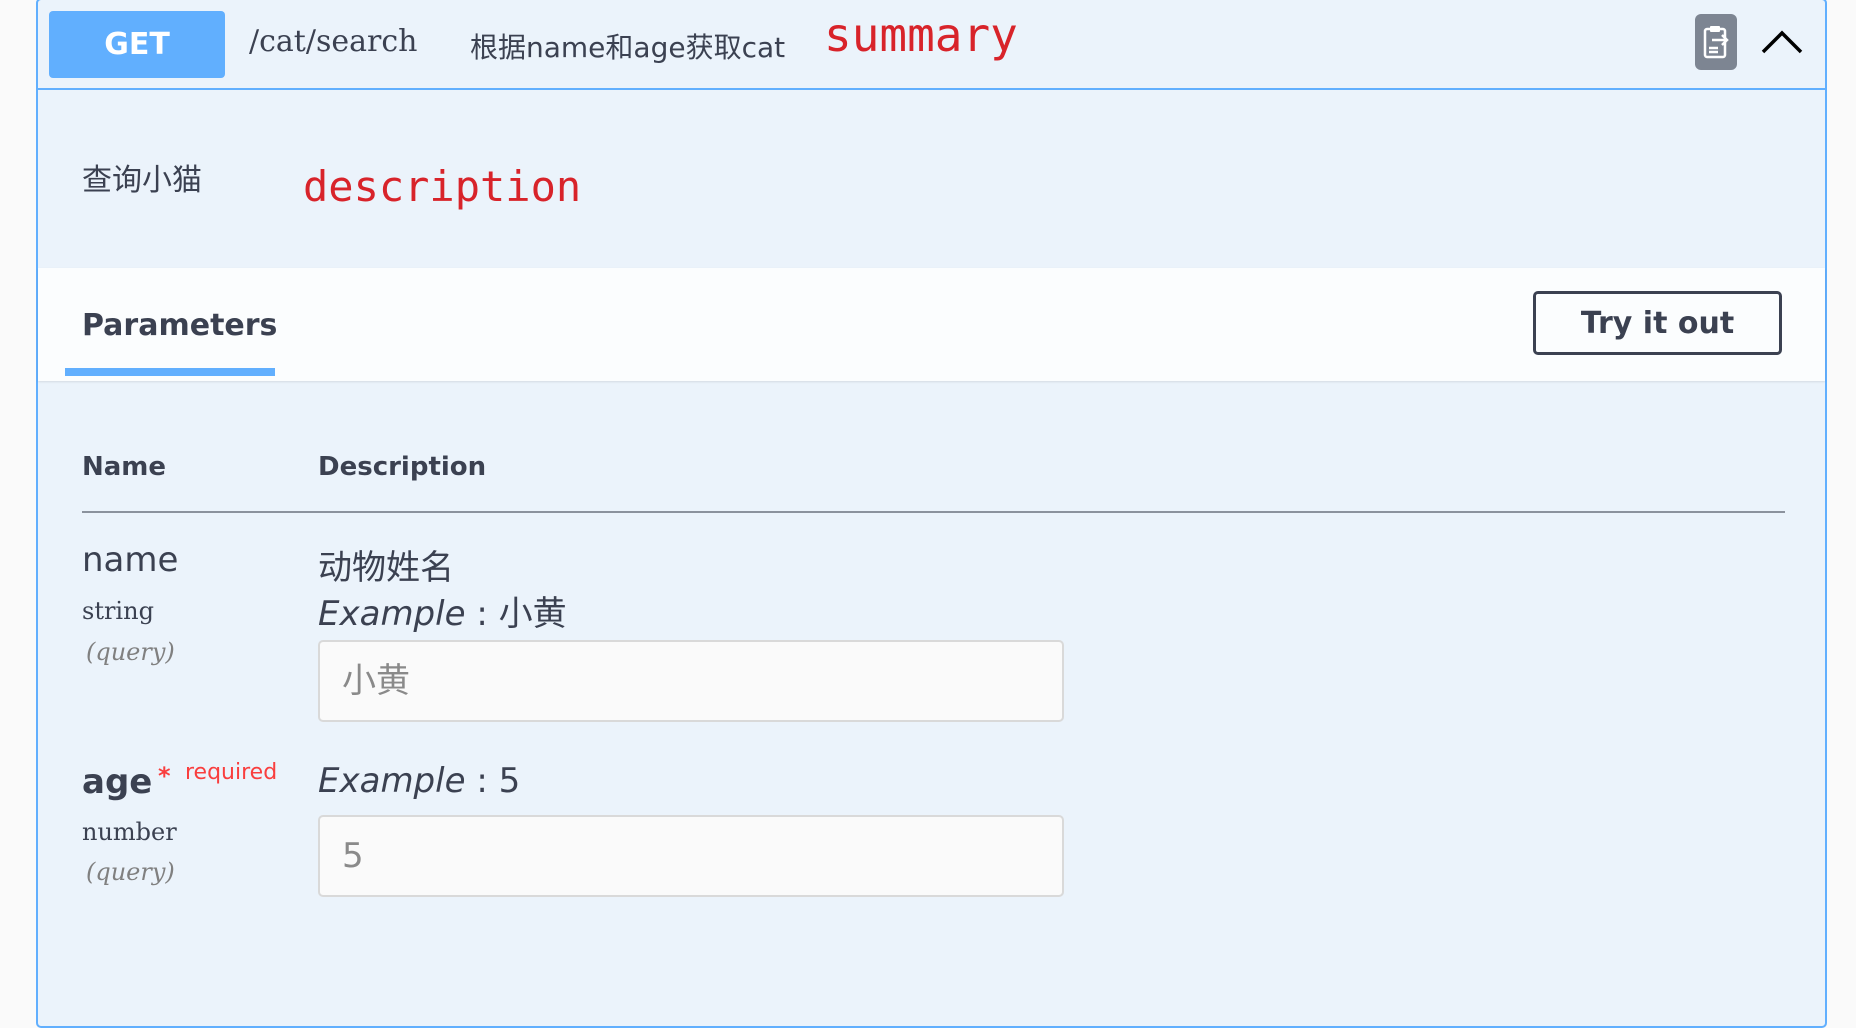  What do you see at coordinates (691, 856) in the screenshot?
I see `age-input` at bounding box center [691, 856].